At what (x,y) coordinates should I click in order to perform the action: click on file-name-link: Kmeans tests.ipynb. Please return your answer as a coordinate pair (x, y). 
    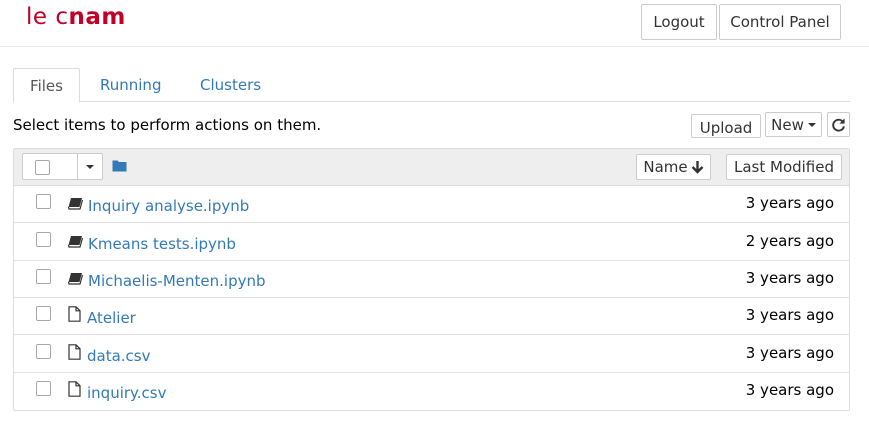
    Looking at the image, I should click on (162, 244).